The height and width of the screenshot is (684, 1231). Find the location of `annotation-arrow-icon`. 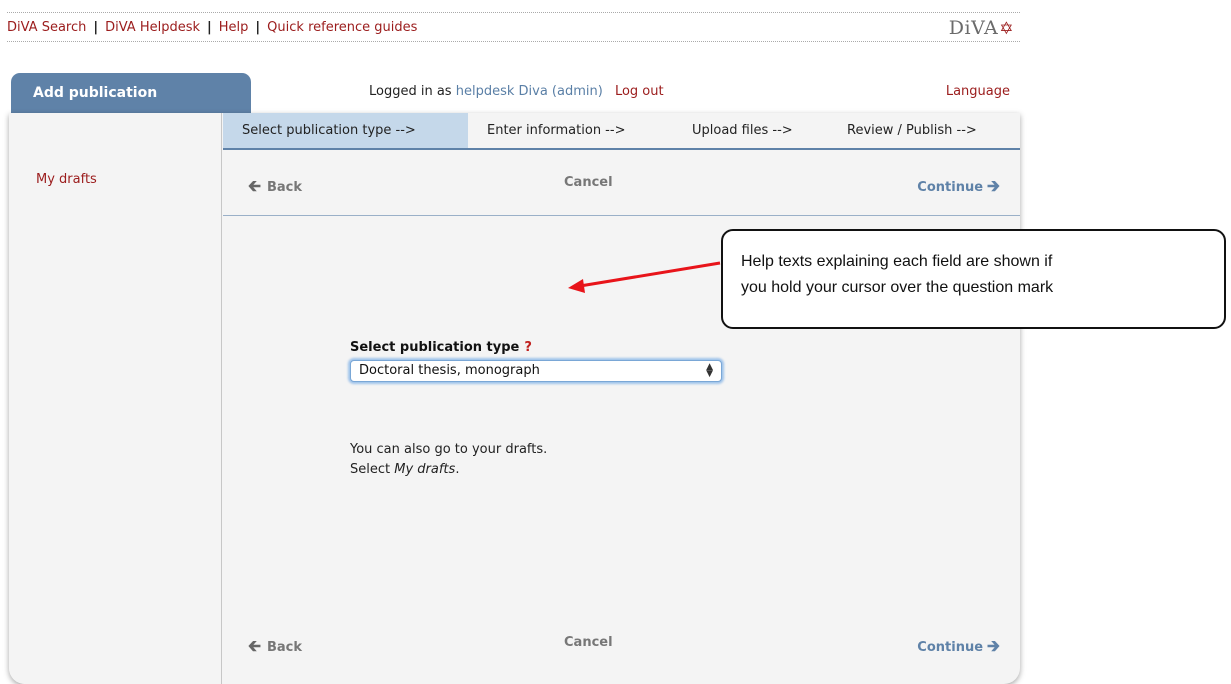

annotation-arrow-icon is located at coordinates (644, 277).